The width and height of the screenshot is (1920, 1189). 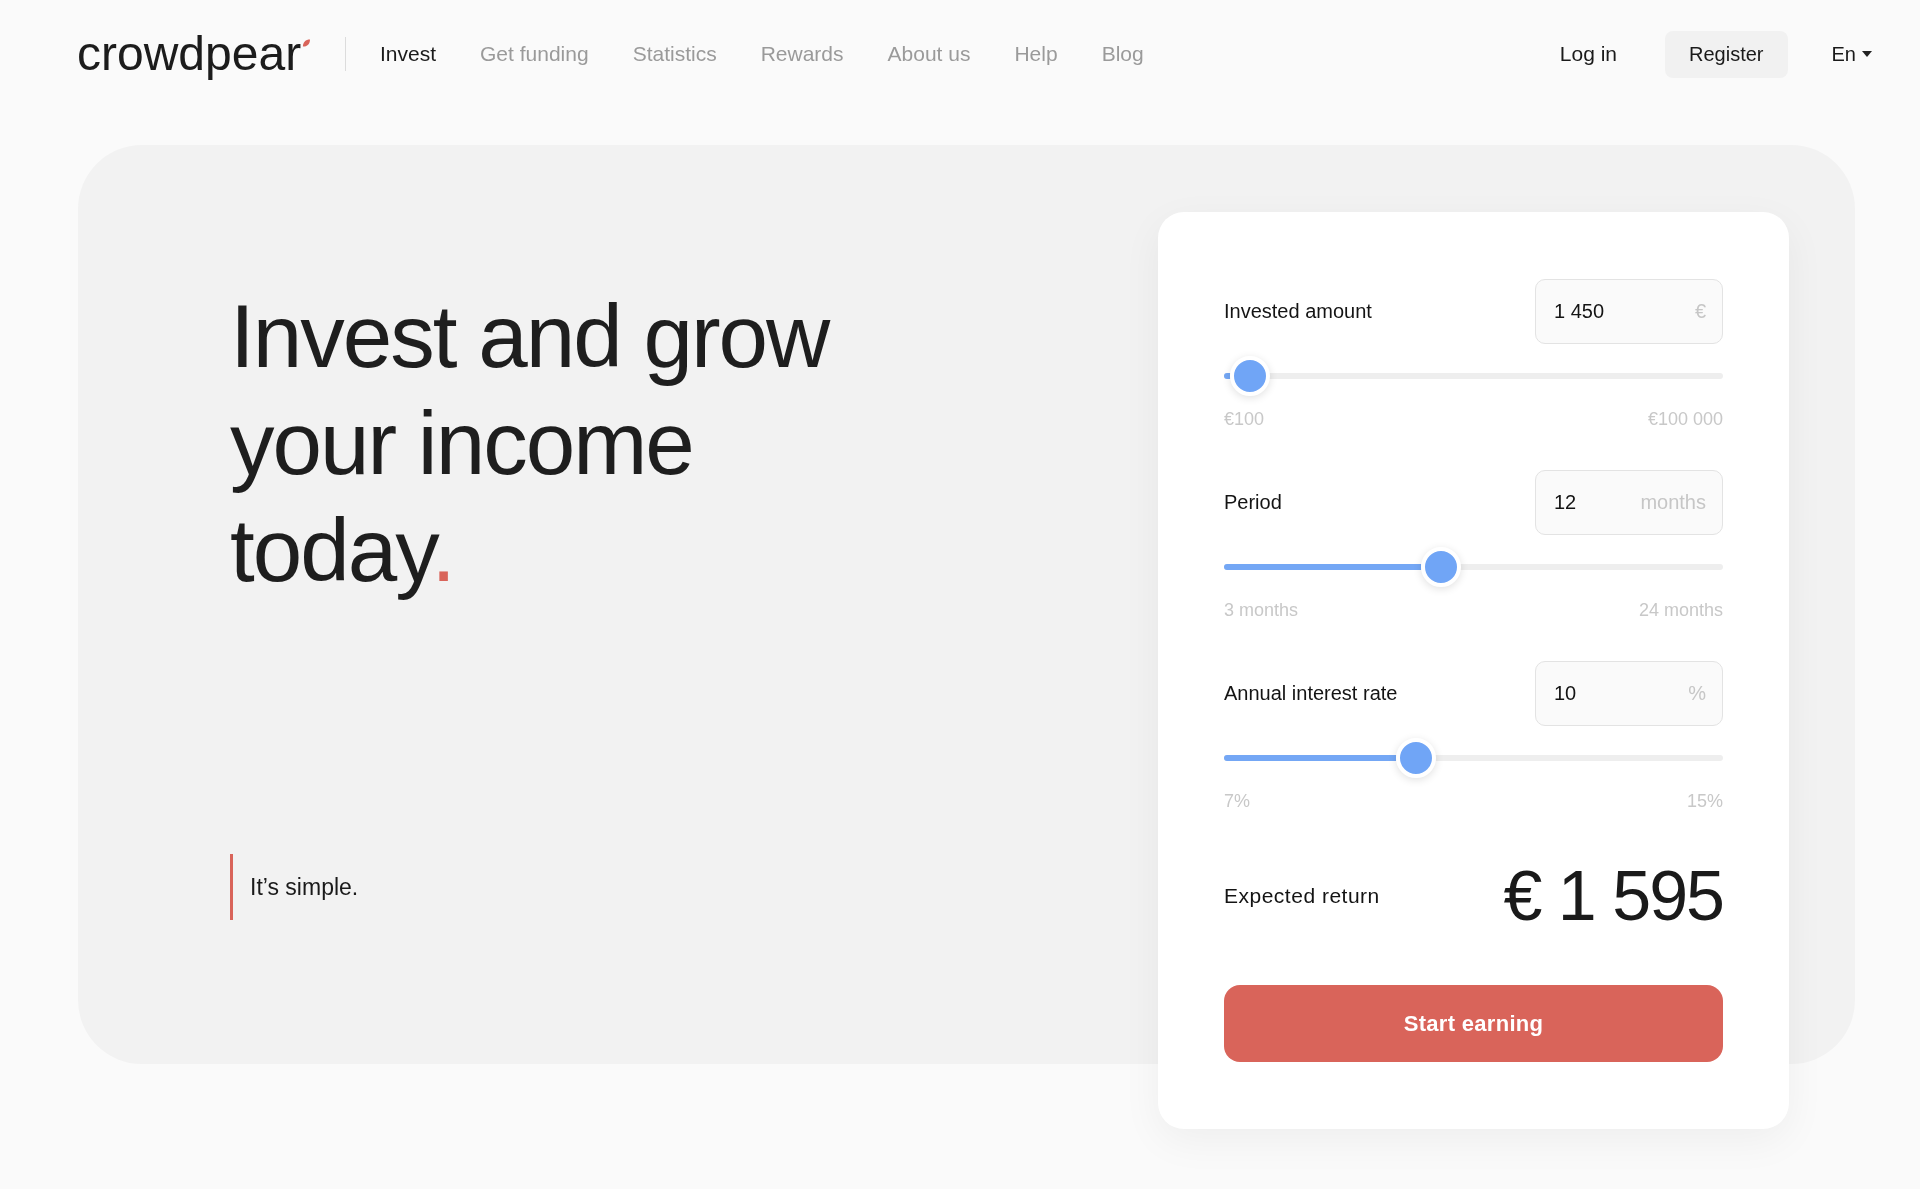 What do you see at coordinates (231, 887) in the screenshot?
I see `accent-bar` at bounding box center [231, 887].